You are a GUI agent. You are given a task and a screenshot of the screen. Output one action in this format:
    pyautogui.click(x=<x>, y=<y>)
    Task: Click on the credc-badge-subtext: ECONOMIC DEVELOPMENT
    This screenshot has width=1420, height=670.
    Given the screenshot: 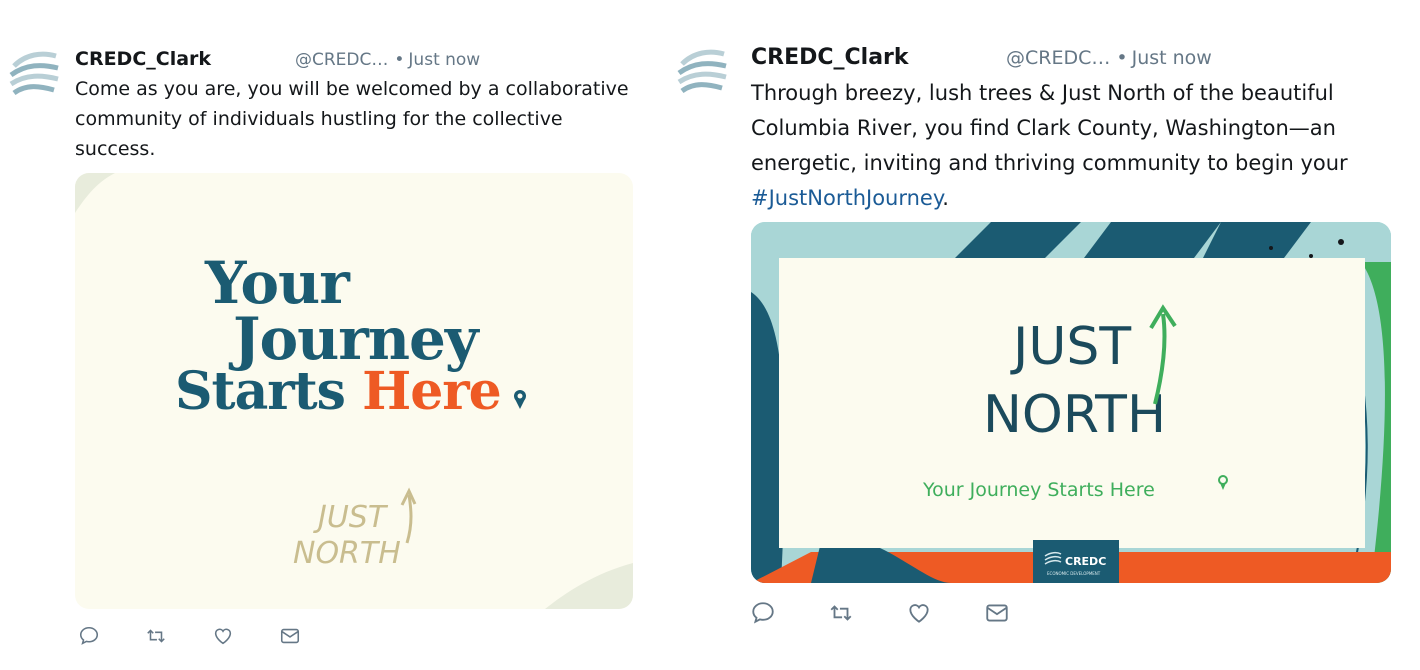 What is the action you would take?
    pyautogui.click(x=1074, y=573)
    